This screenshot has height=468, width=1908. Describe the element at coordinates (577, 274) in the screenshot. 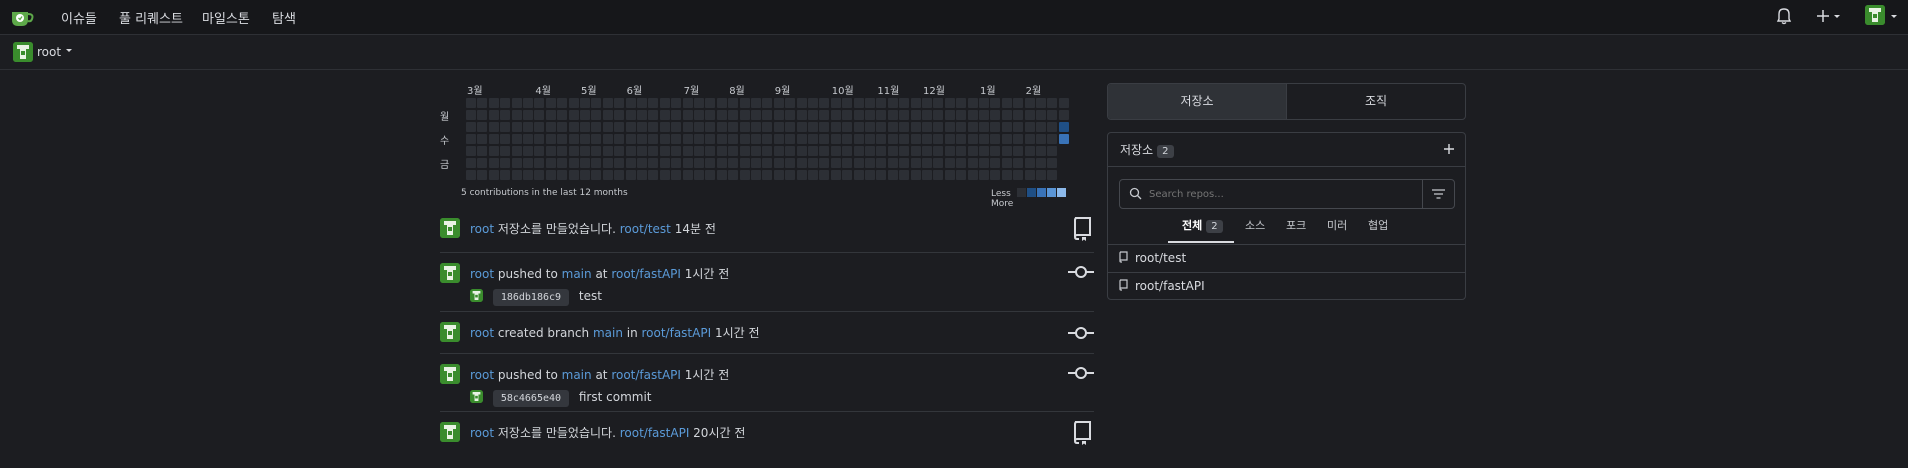

I see `feed-branch-link: main` at that location.